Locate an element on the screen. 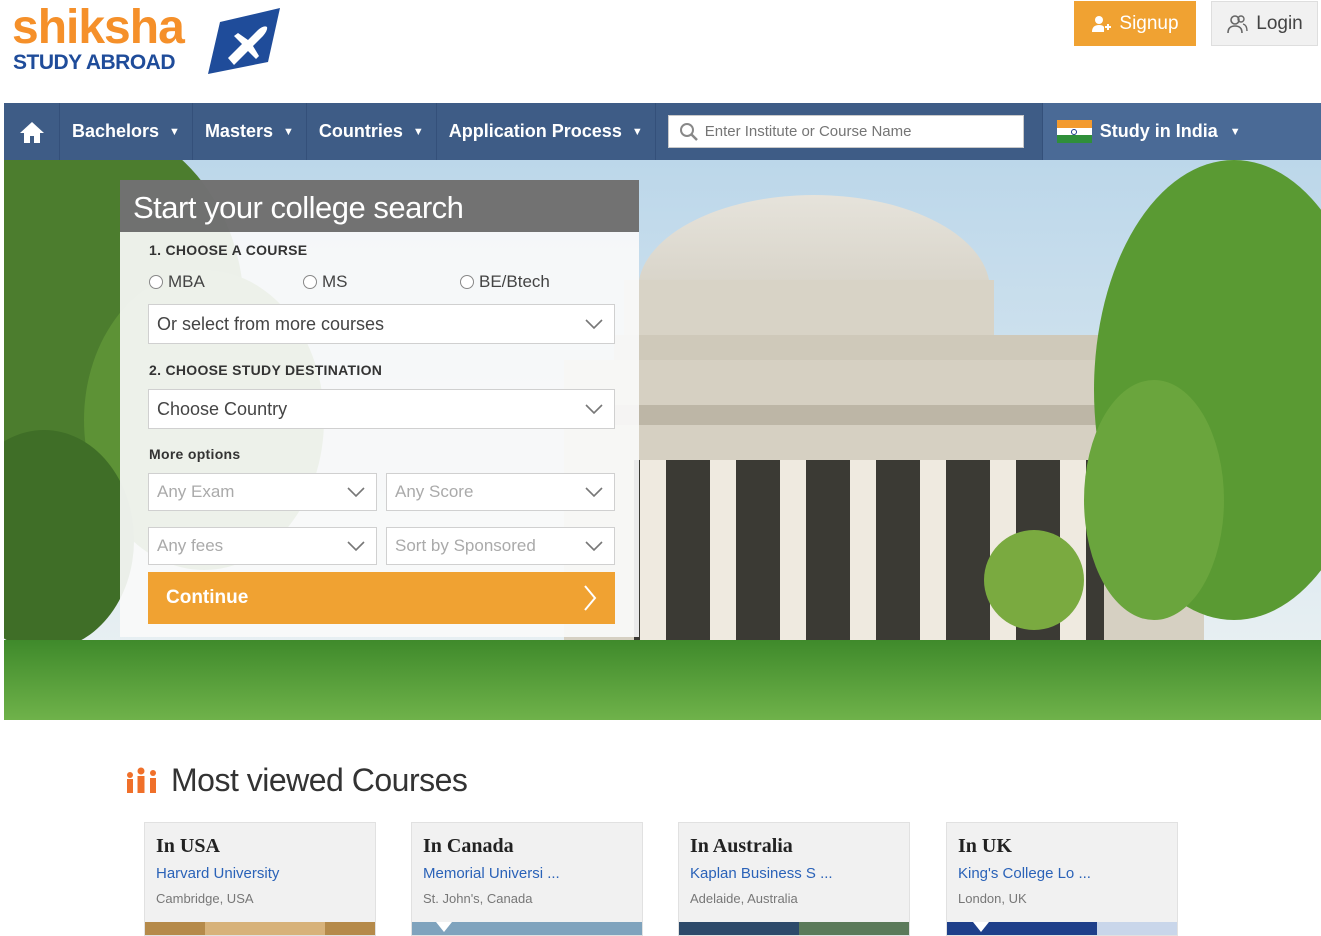  nav-countries: Countries ▼ is located at coordinates (372, 131).